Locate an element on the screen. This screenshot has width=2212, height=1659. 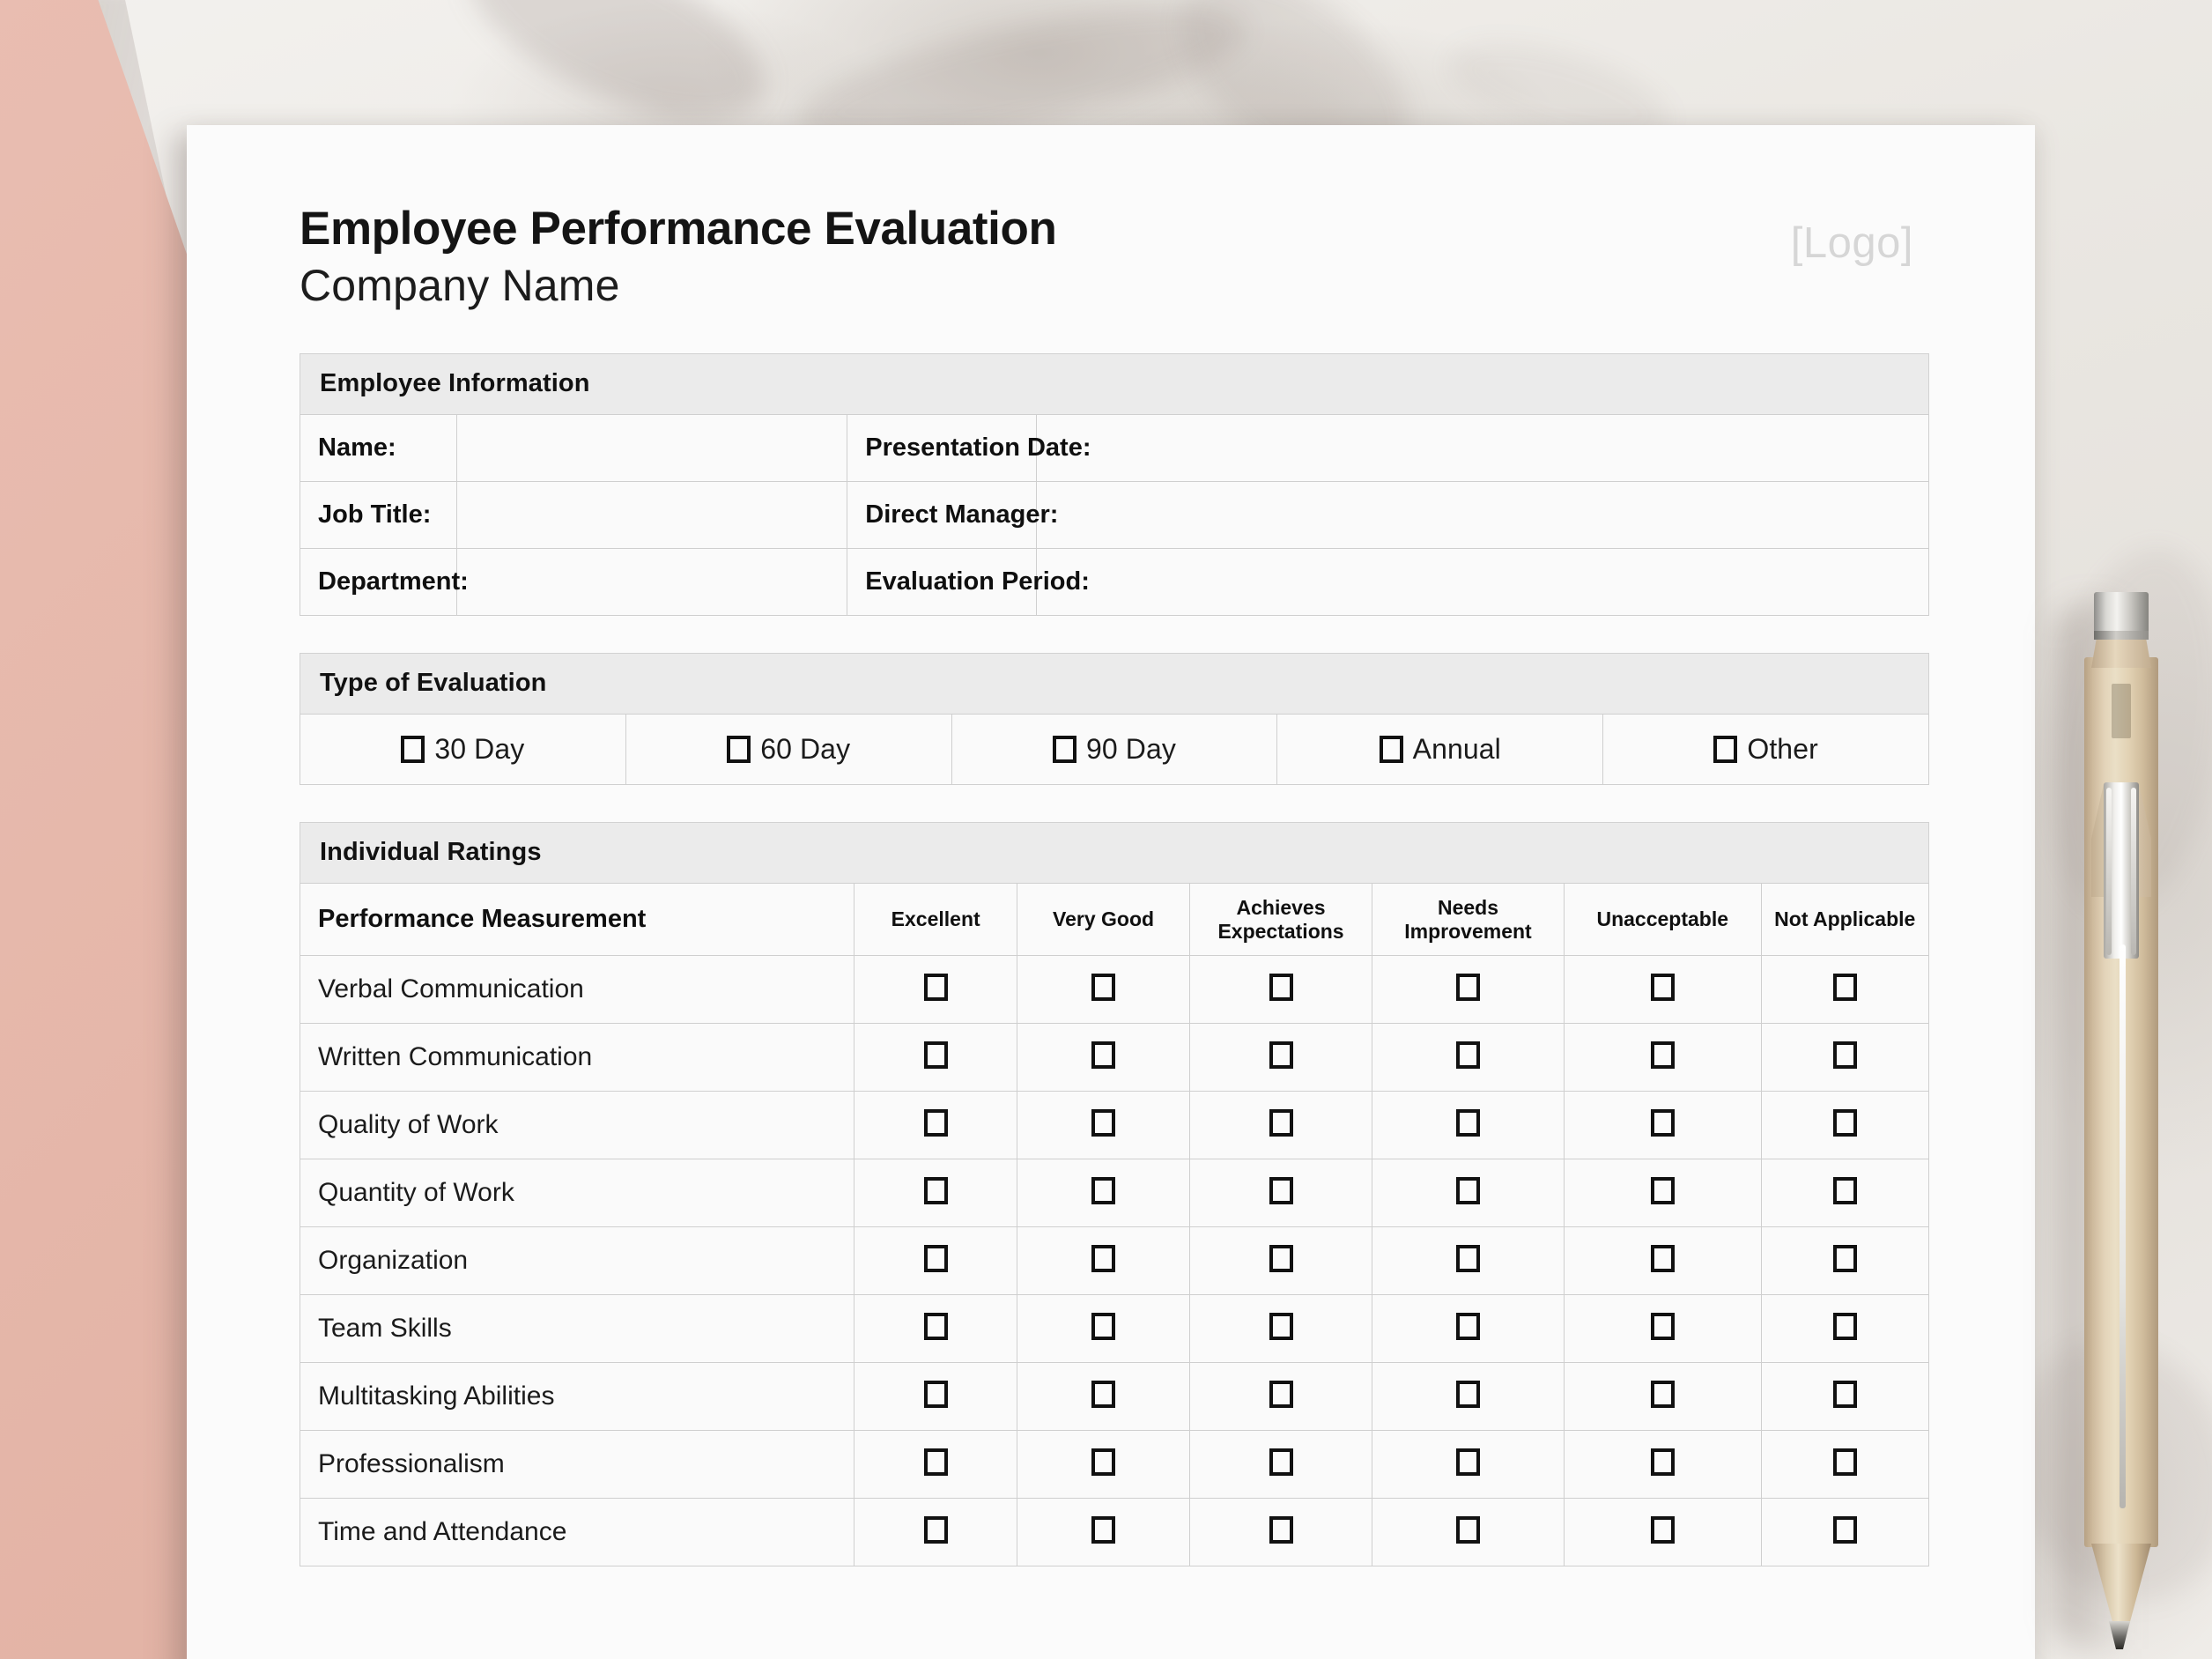
checkbox-icon-30-day is located at coordinates (413, 750).